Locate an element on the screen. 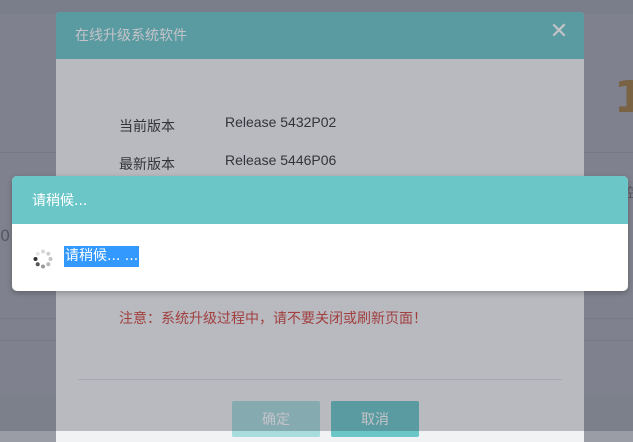 This screenshot has width=633, height=442. spinner-icon is located at coordinates (43, 259).